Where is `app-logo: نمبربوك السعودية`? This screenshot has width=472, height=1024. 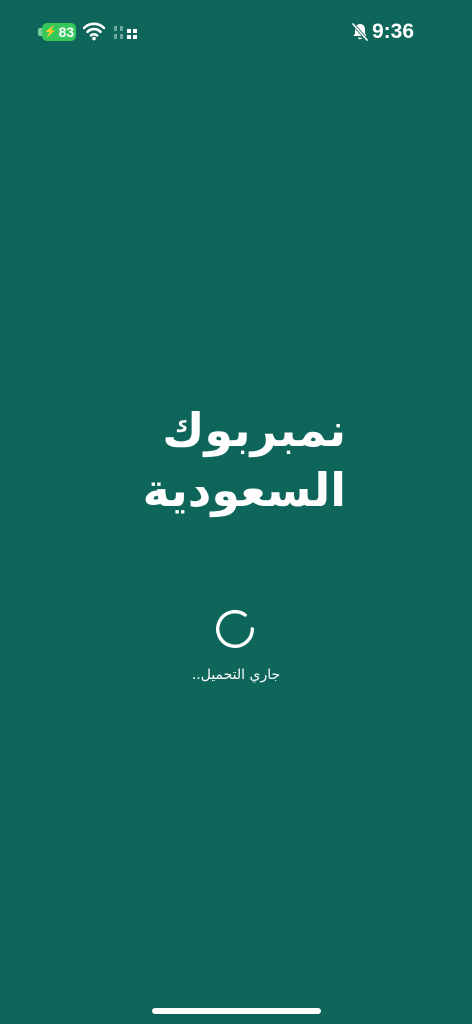
app-logo: نمبربوك السعودية is located at coordinates (236, 460).